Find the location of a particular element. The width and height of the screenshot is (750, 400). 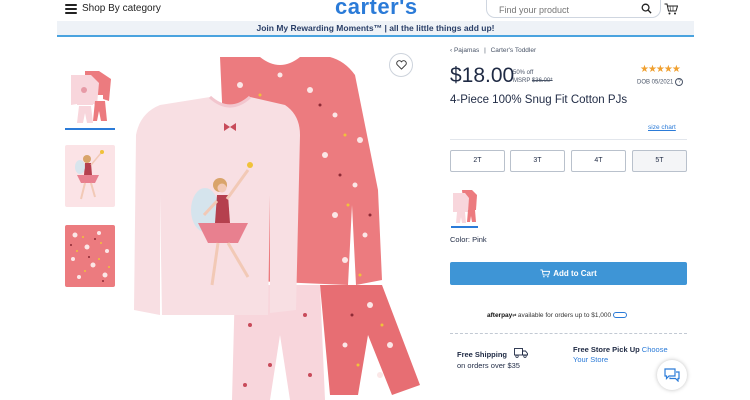

discount-percent: 50% off is located at coordinates (523, 73).